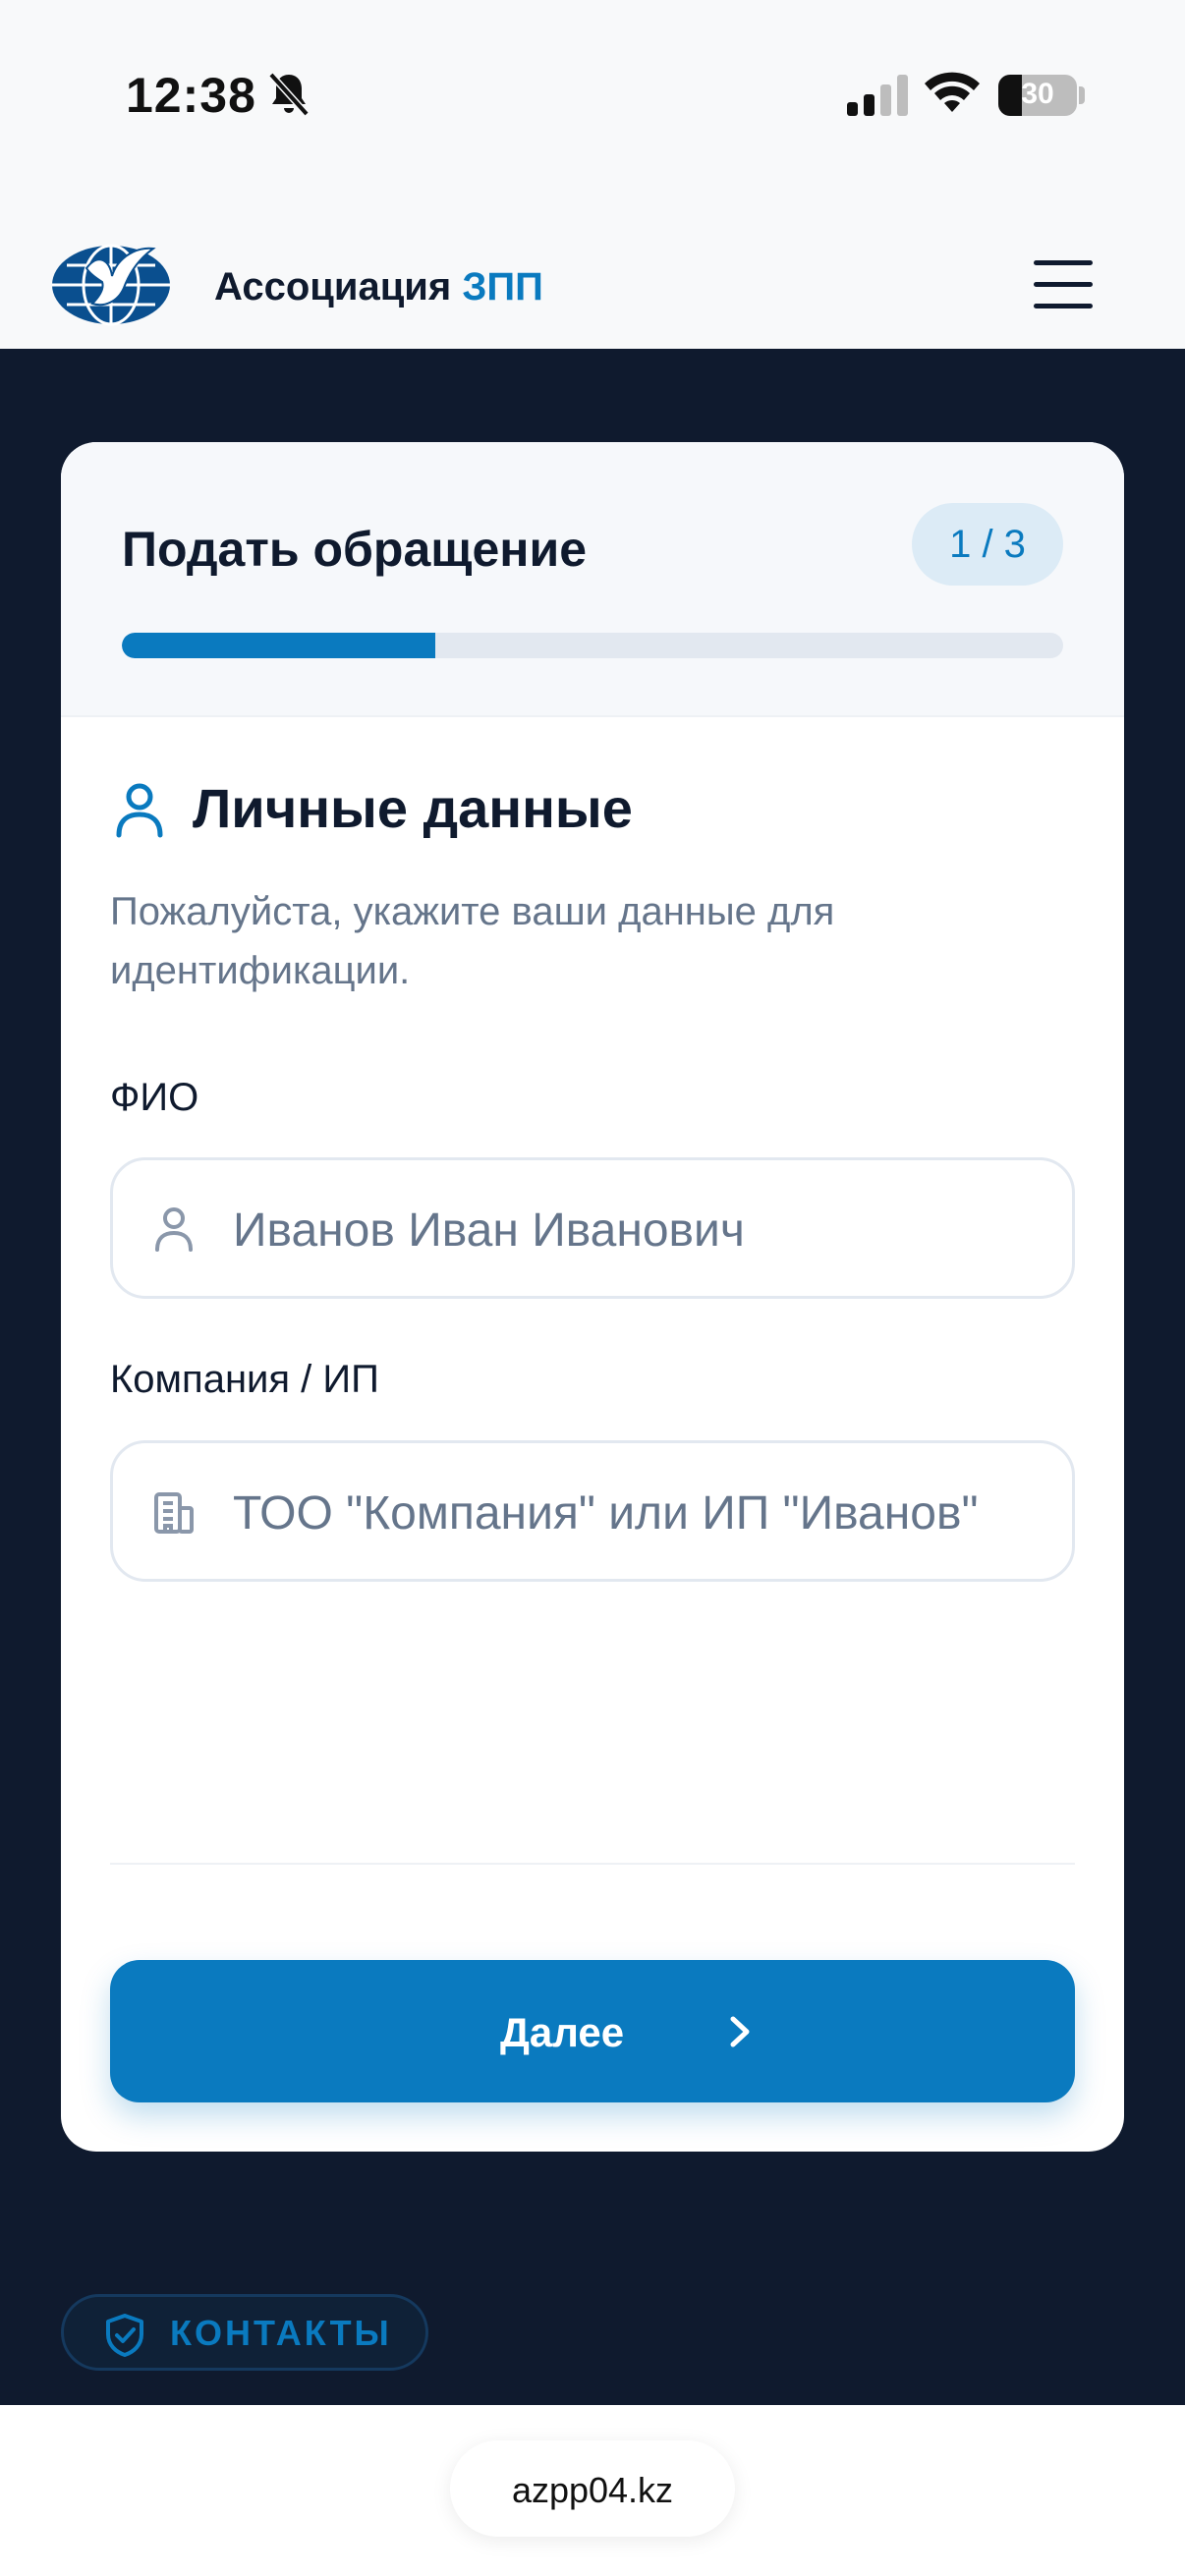 This screenshot has width=1185, height=2576. I want to click on brand-prefix: Ассоциация, so click(333, 286).